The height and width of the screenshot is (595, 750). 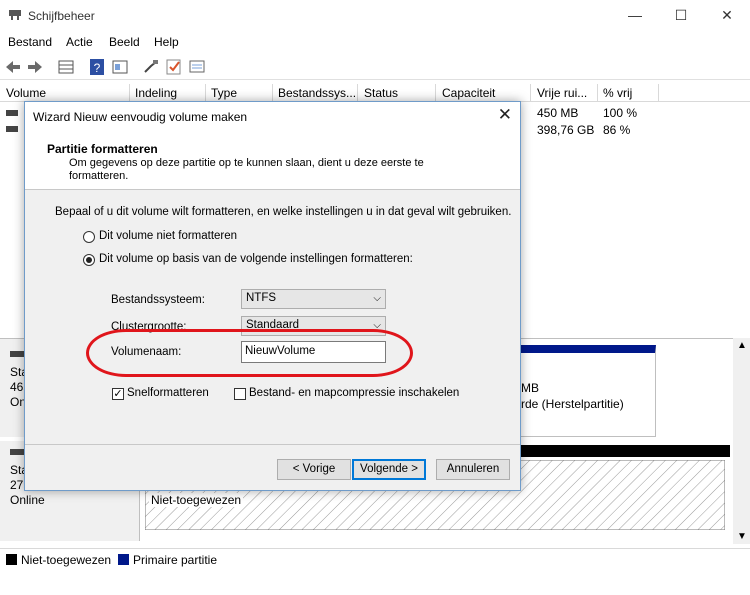 What do you see at coordinates (79, 42) in the screenshot?
I see `menu-actie: Actie` at bounding box center [79, 42].